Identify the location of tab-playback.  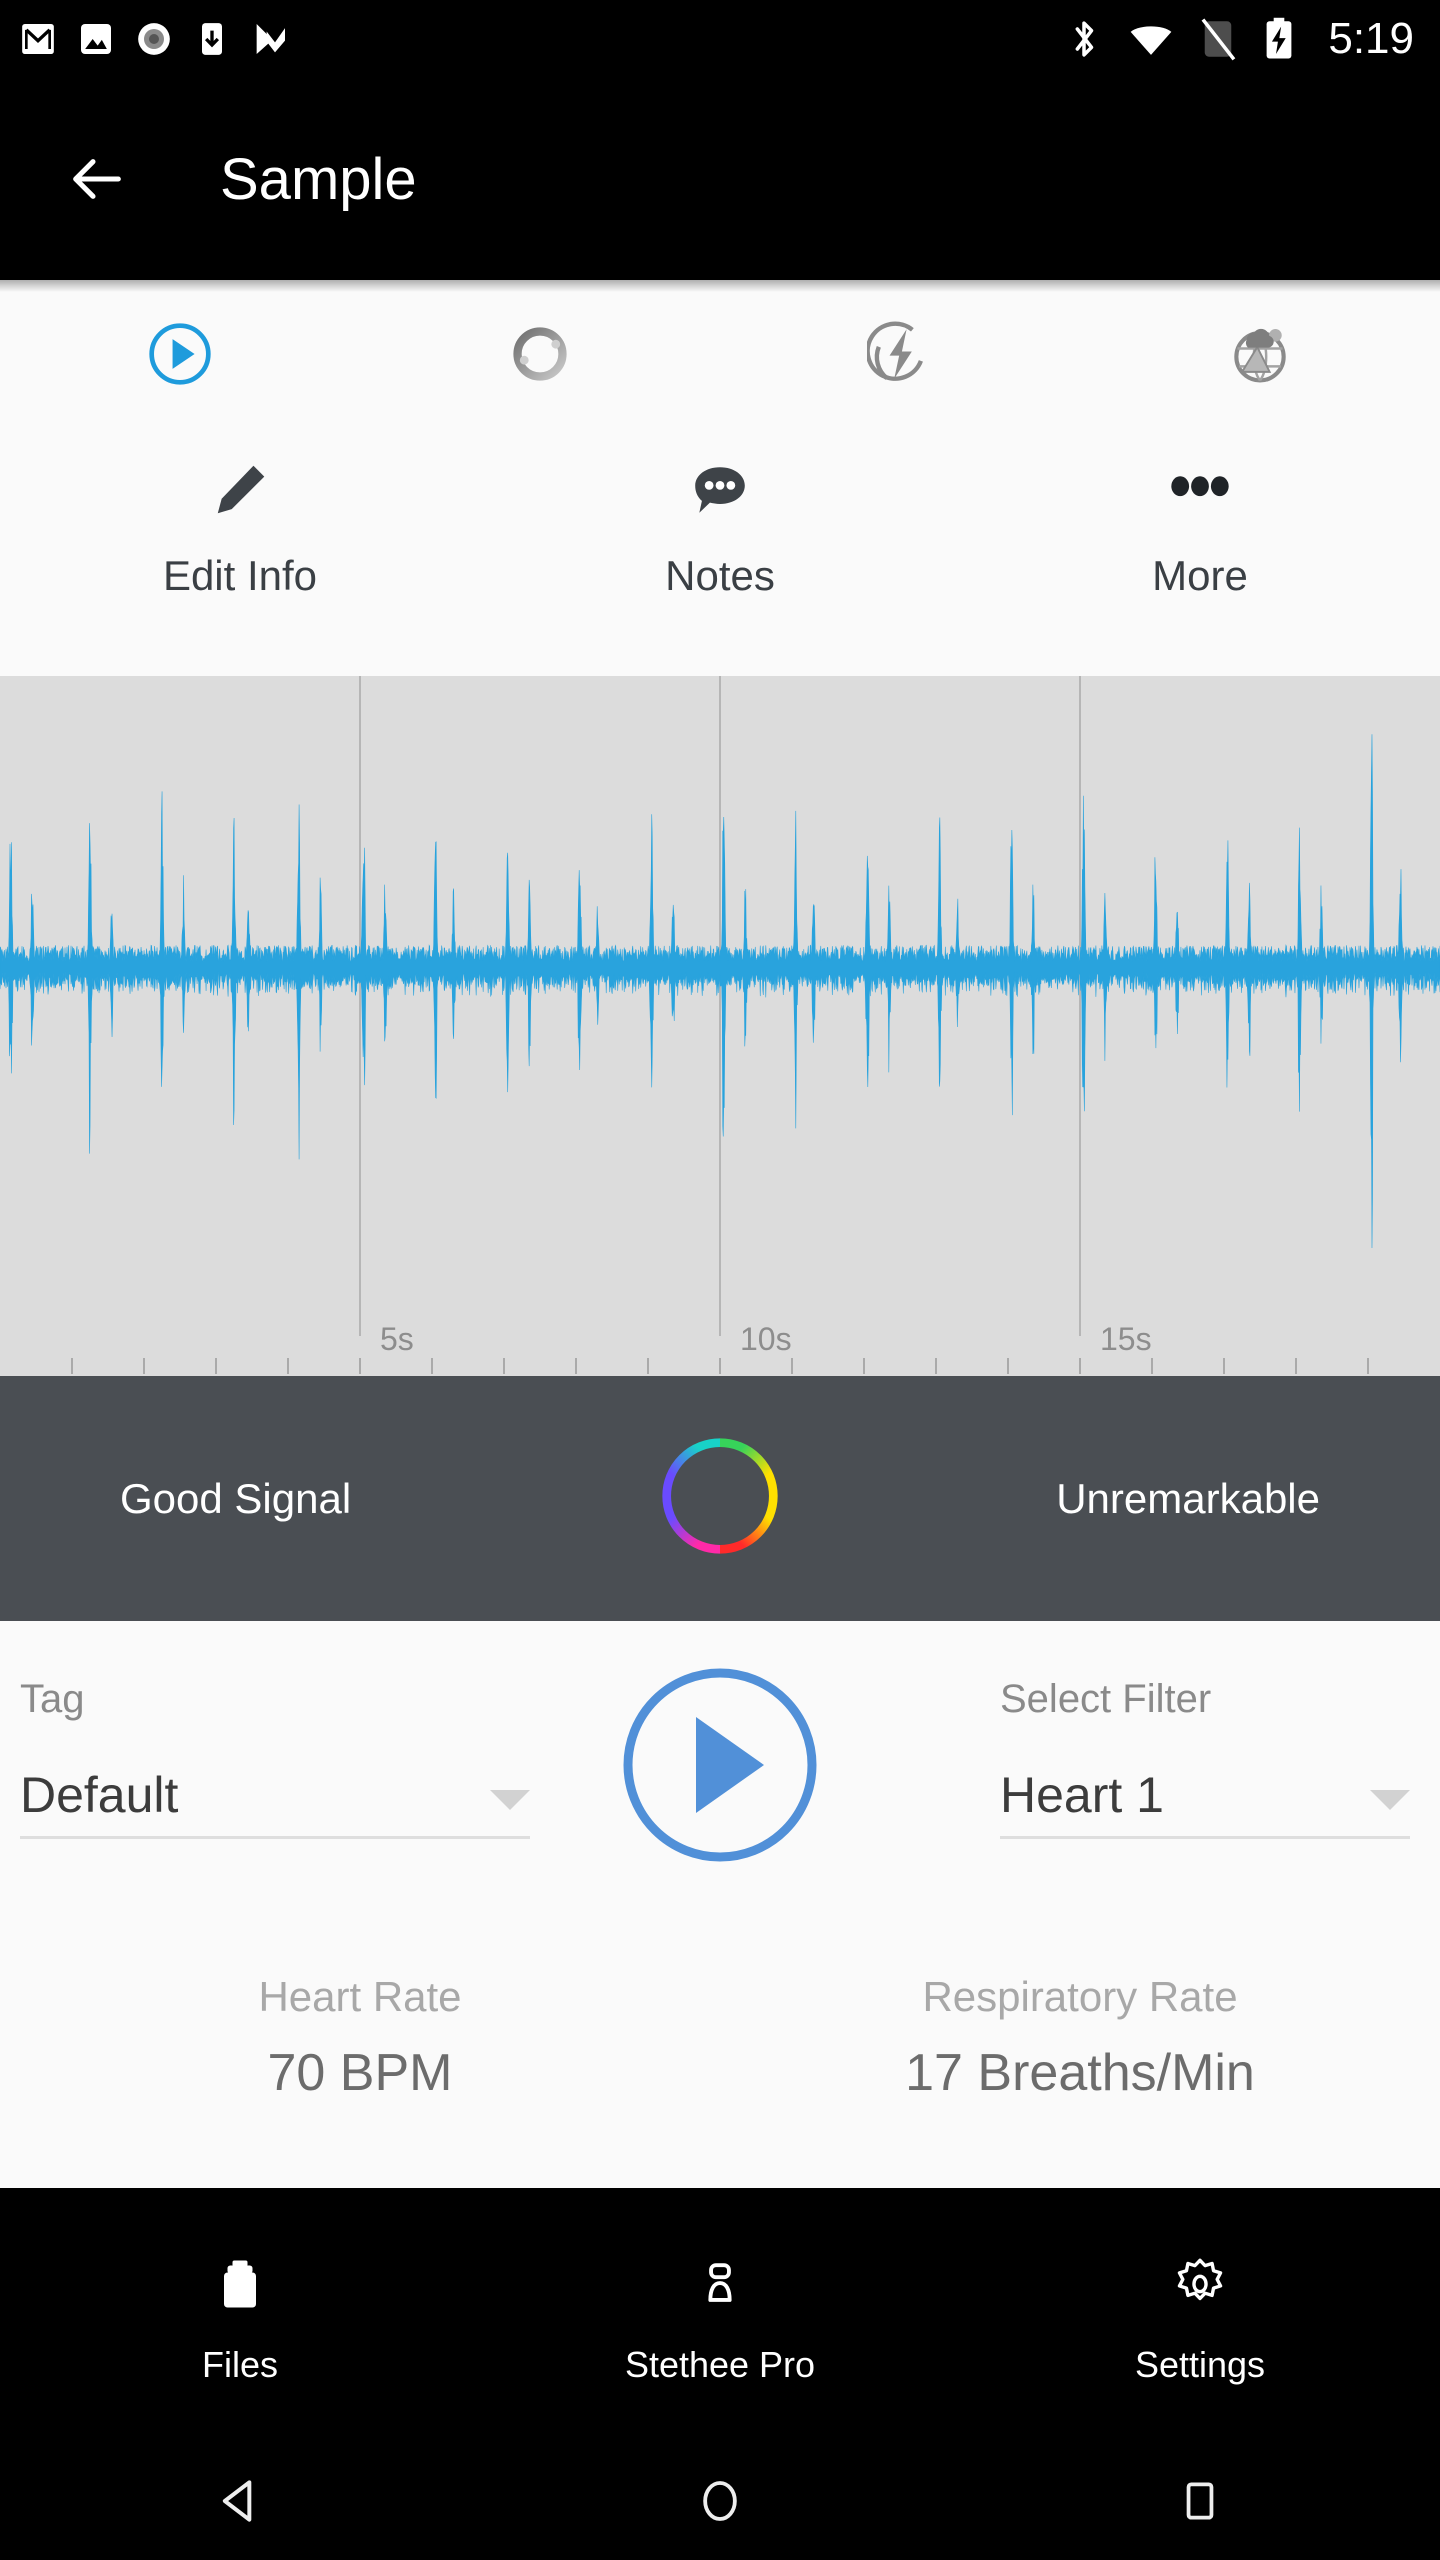
(180, 354).